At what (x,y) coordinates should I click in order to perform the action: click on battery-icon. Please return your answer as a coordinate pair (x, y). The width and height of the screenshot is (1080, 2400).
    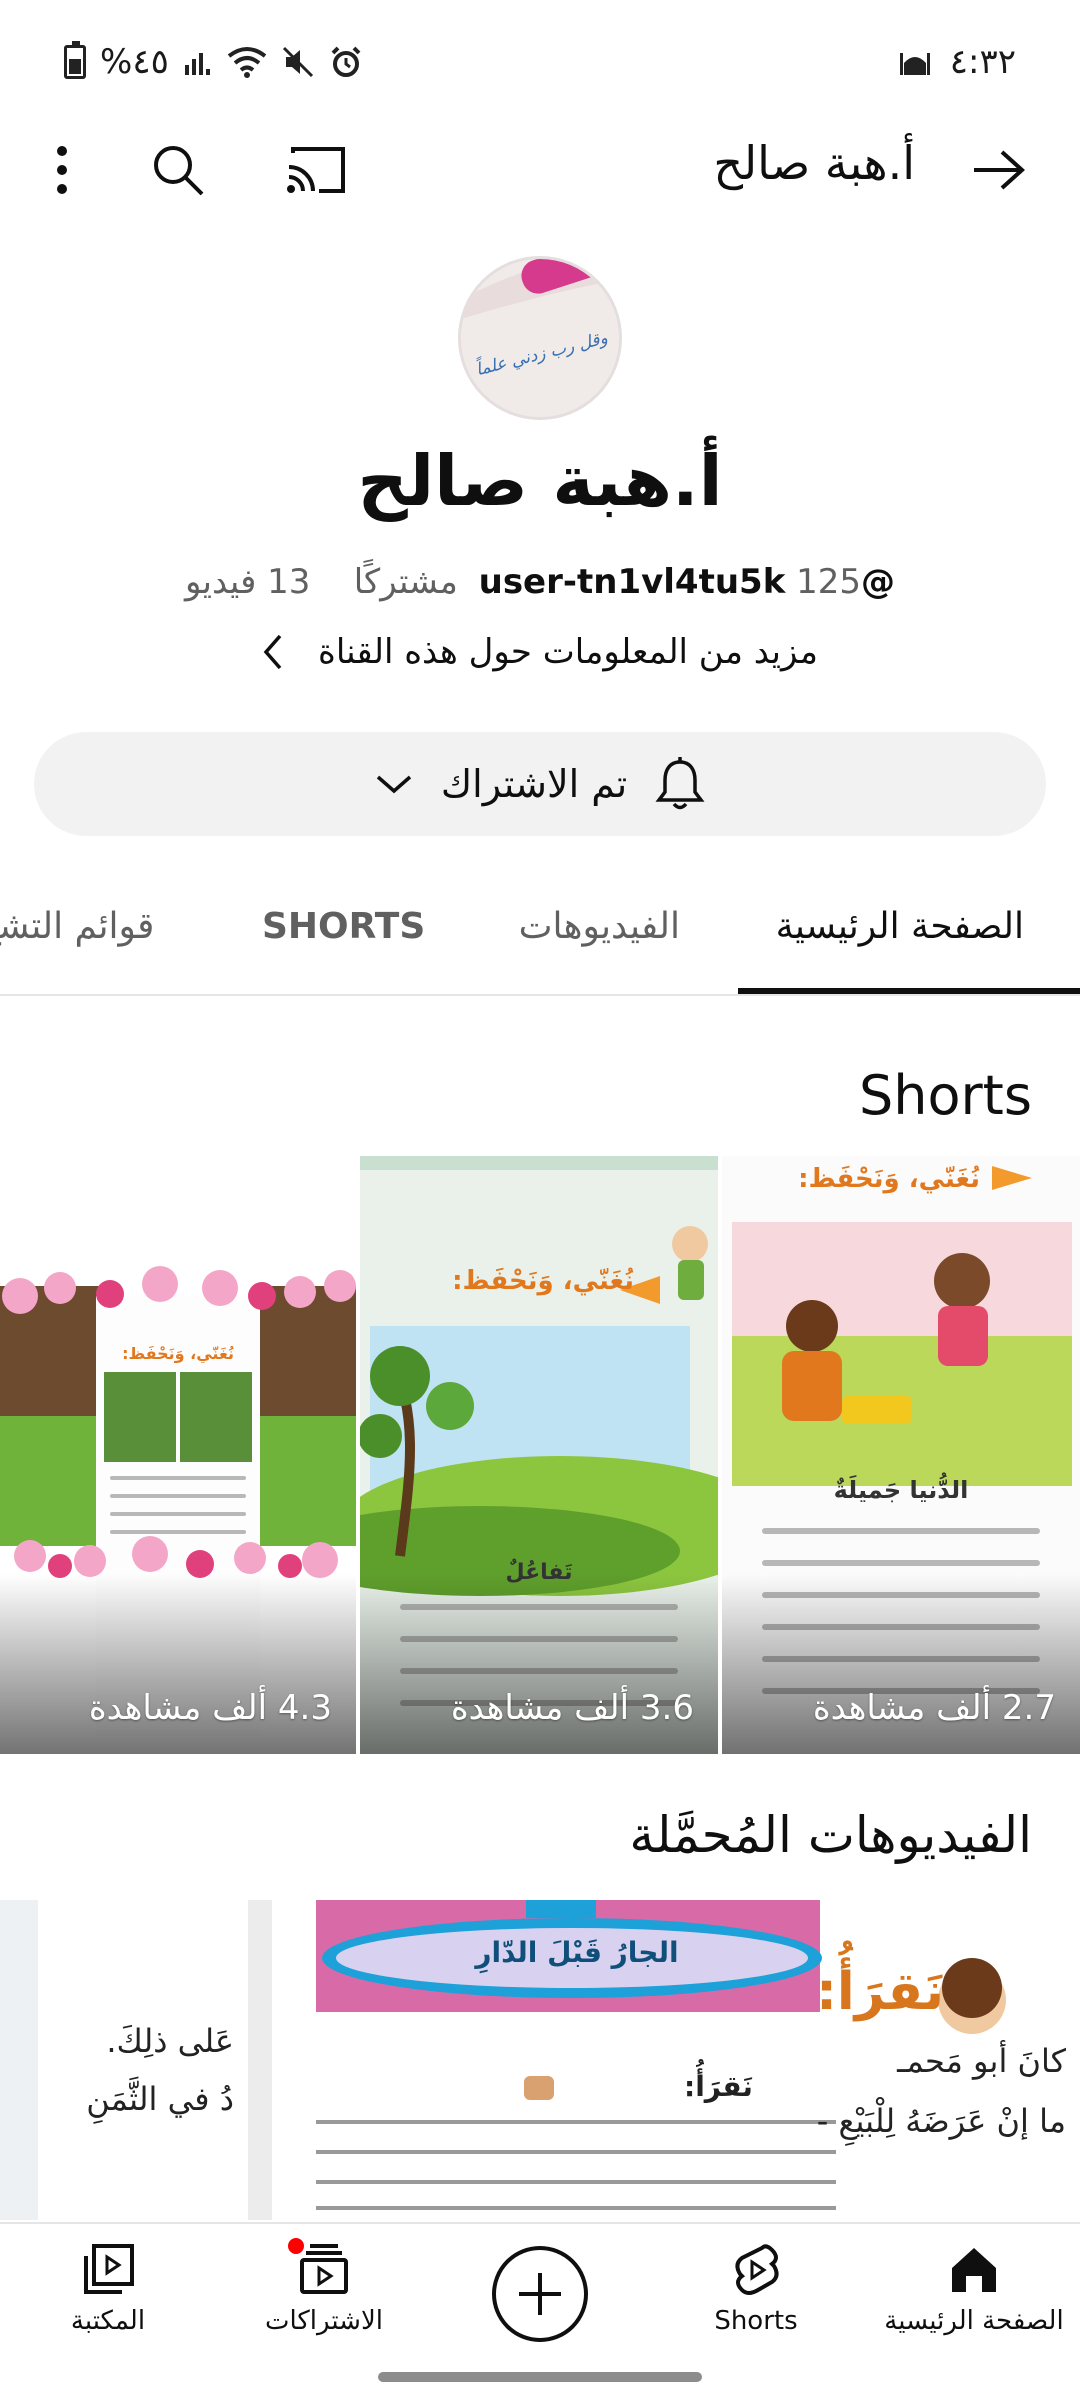
    Looking at the image, I should click on (75, 60).